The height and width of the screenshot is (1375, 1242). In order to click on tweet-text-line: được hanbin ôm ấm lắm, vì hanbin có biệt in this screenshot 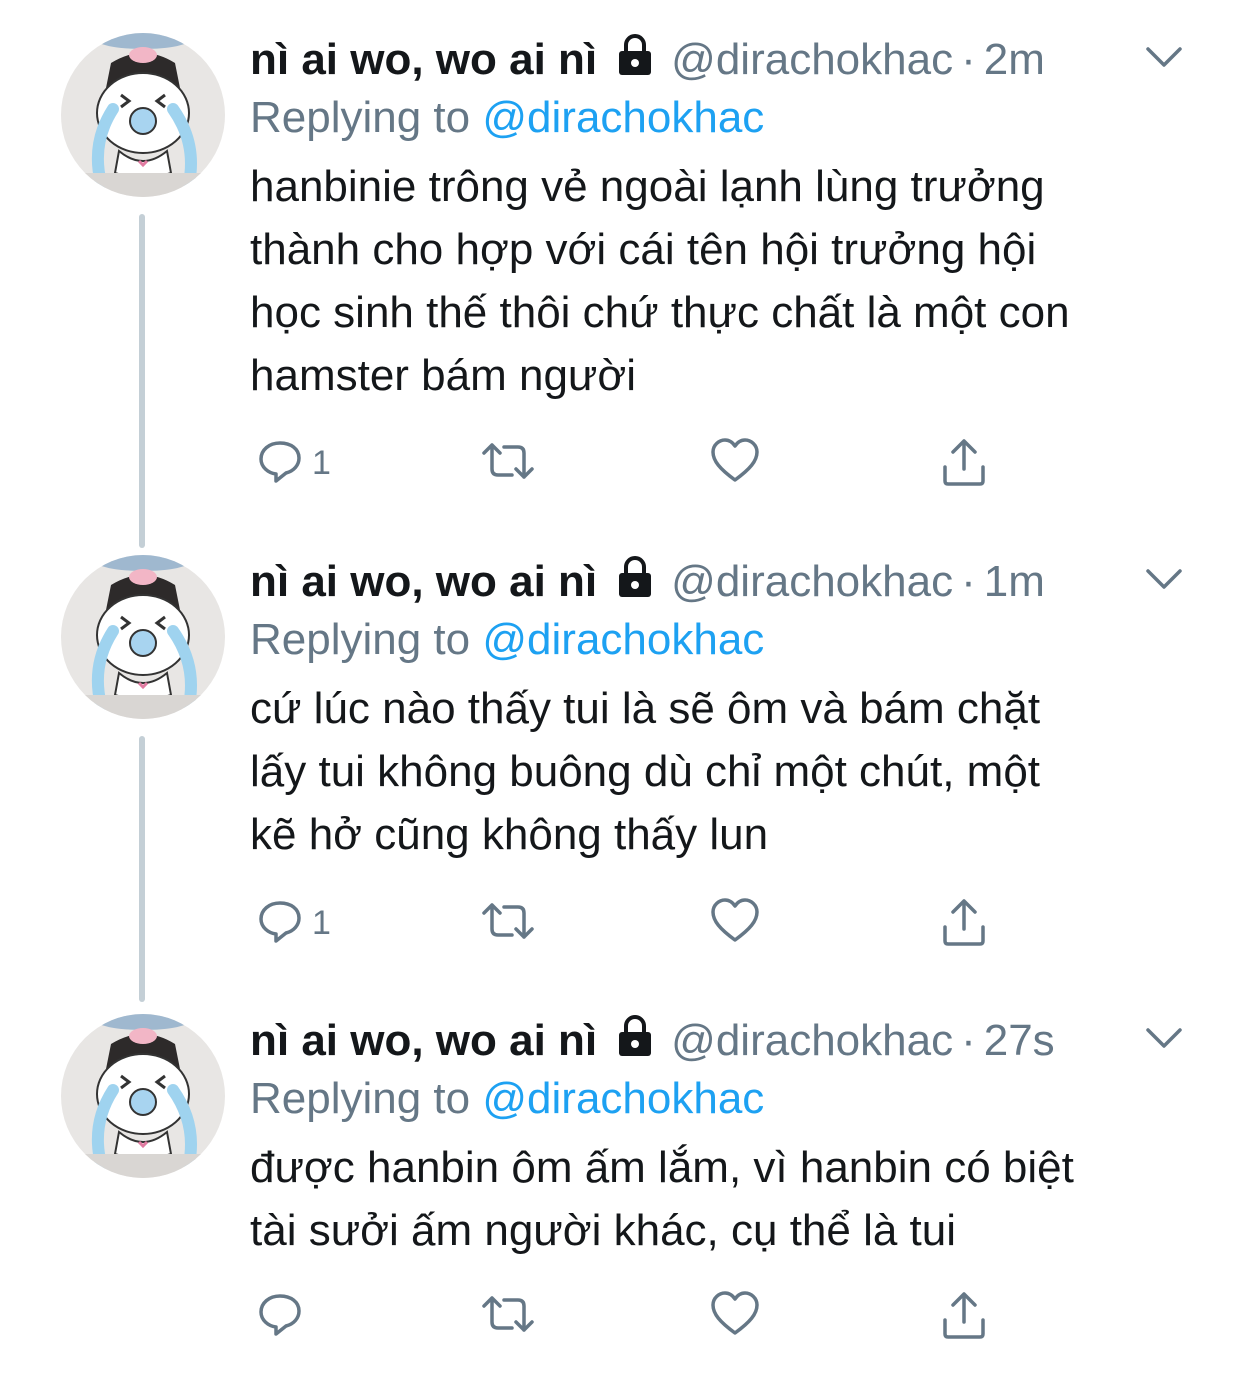, I will do `click(662, 1167)`.